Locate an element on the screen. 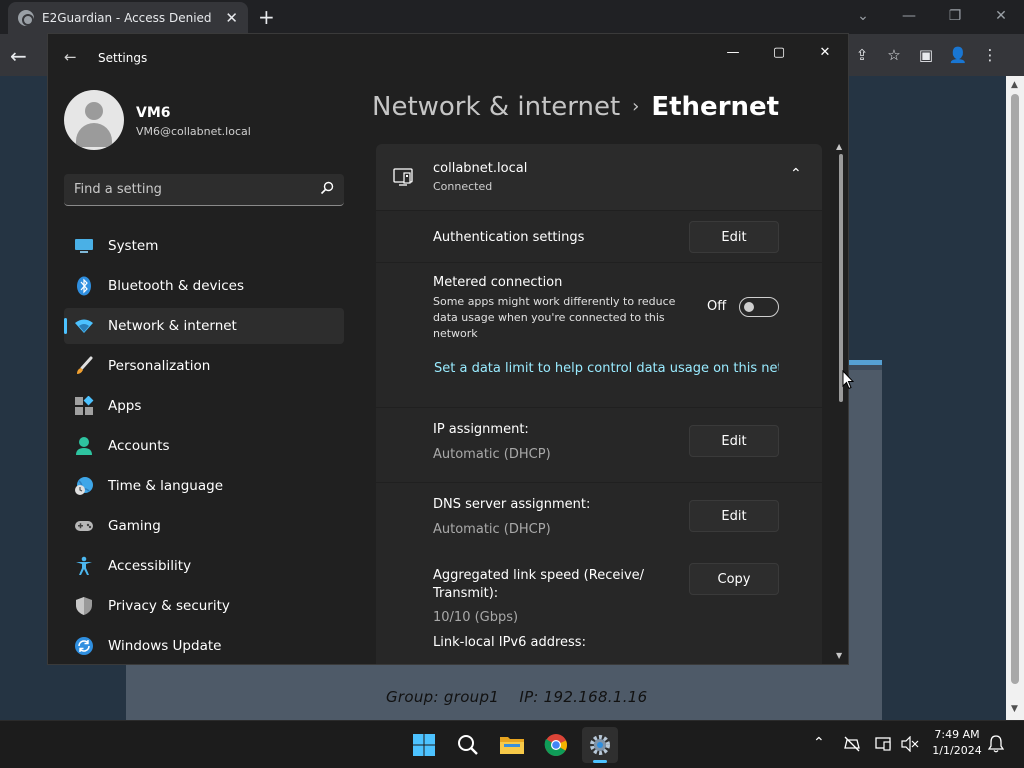 The height and width of the screenshot is (768, 1024). start-button is located at coordinates (424, 745).